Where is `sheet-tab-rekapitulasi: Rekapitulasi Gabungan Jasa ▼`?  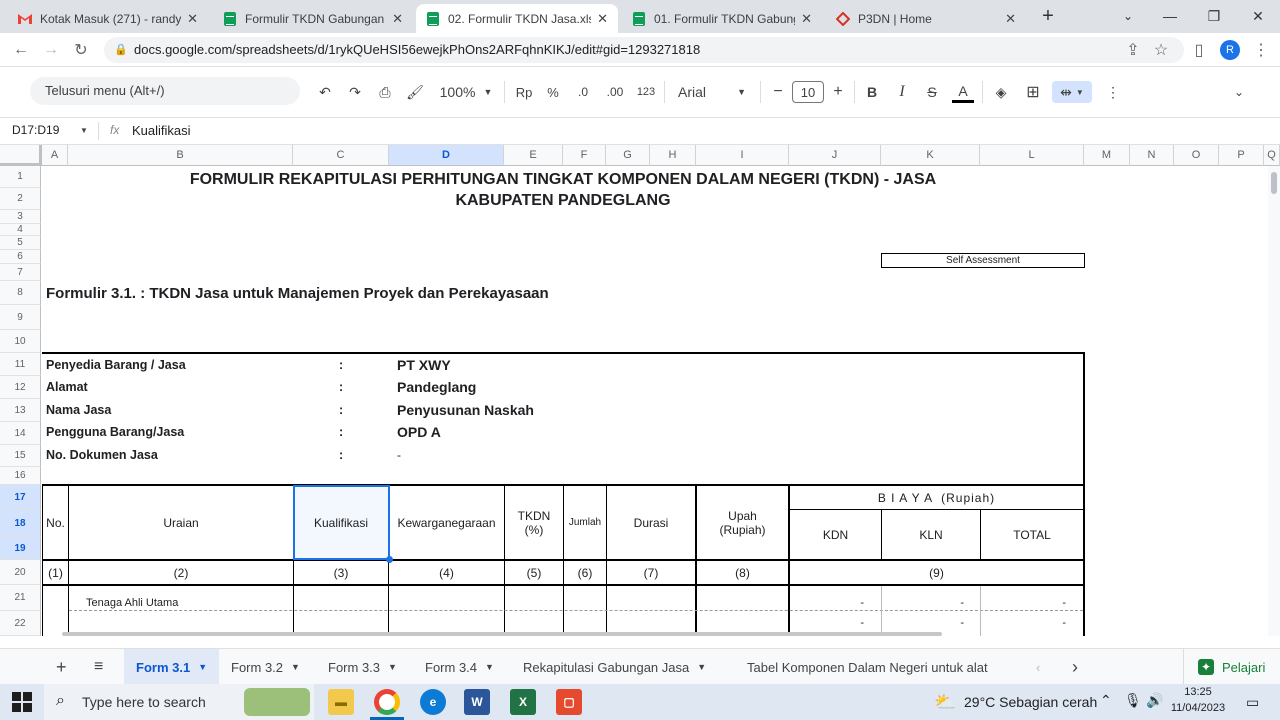 sheet-tab-rekapitulasi: Rekapitulasi Gabungan Jasa ▼ is located at coordinates (614, 667).